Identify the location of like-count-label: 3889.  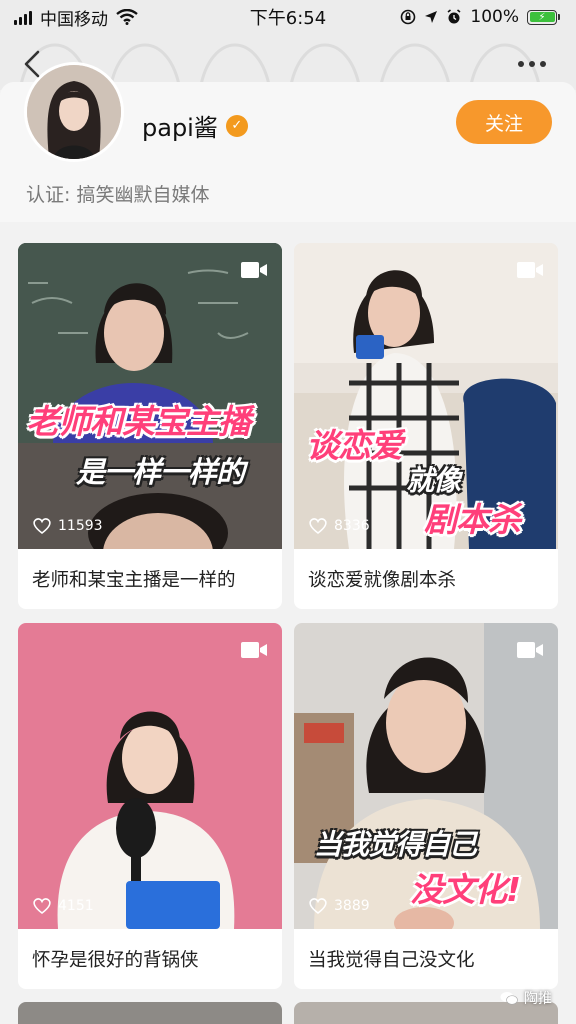
(352, 906).